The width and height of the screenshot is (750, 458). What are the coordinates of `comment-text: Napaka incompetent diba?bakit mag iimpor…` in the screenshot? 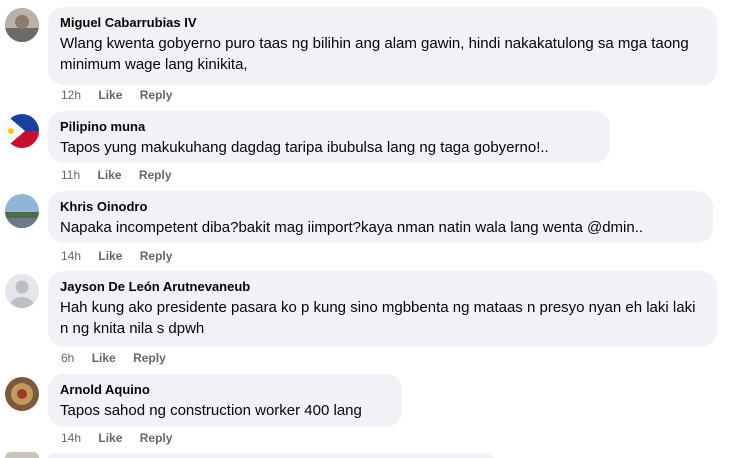 It's located at (352, 227).